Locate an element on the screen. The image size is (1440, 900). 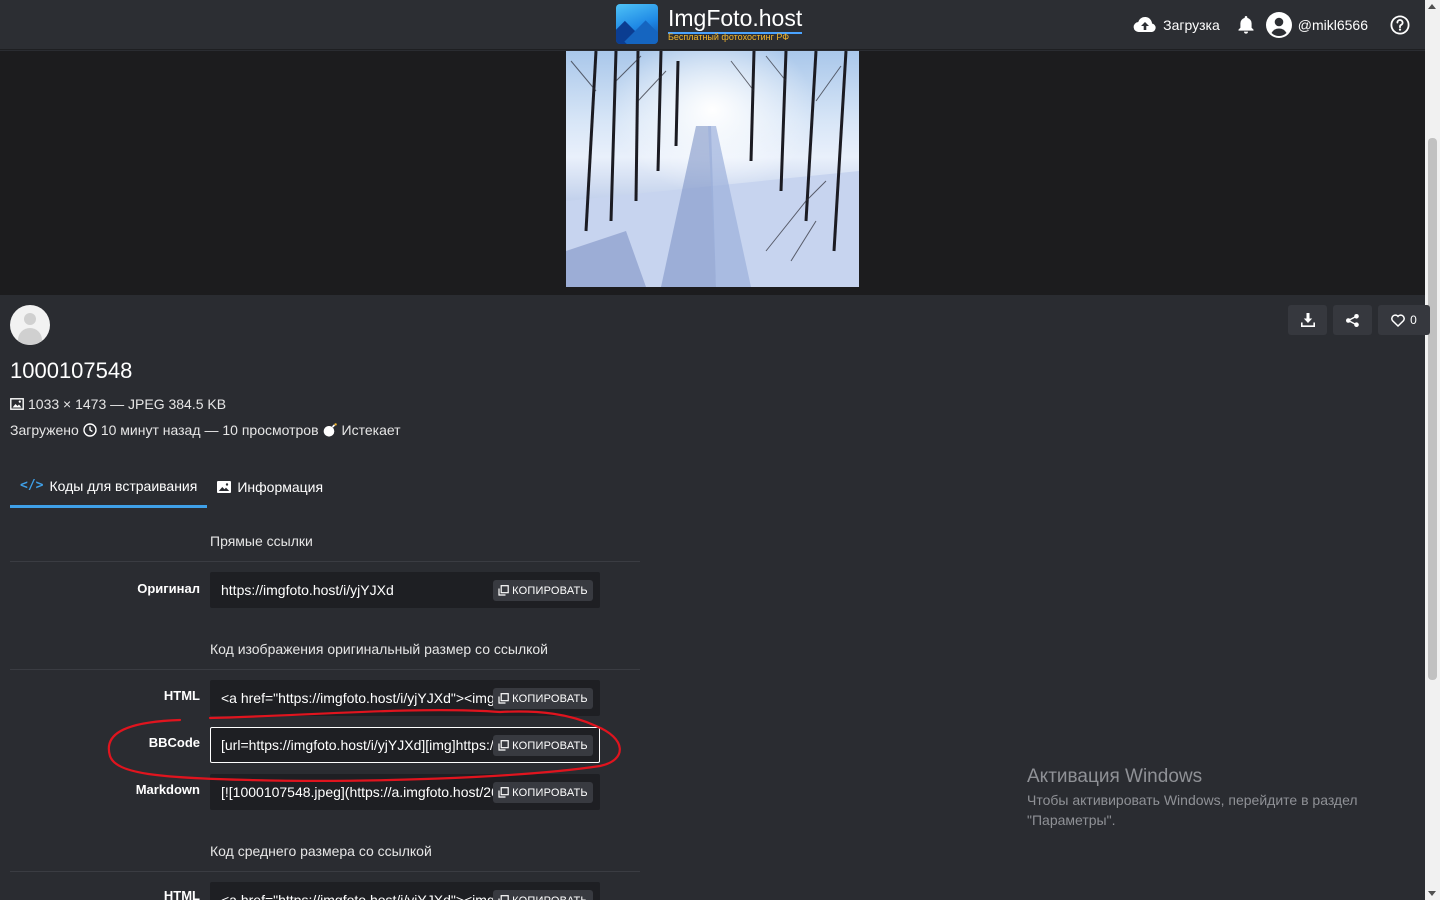
username: @mikl6566 is located at coordinates (1332, 25).